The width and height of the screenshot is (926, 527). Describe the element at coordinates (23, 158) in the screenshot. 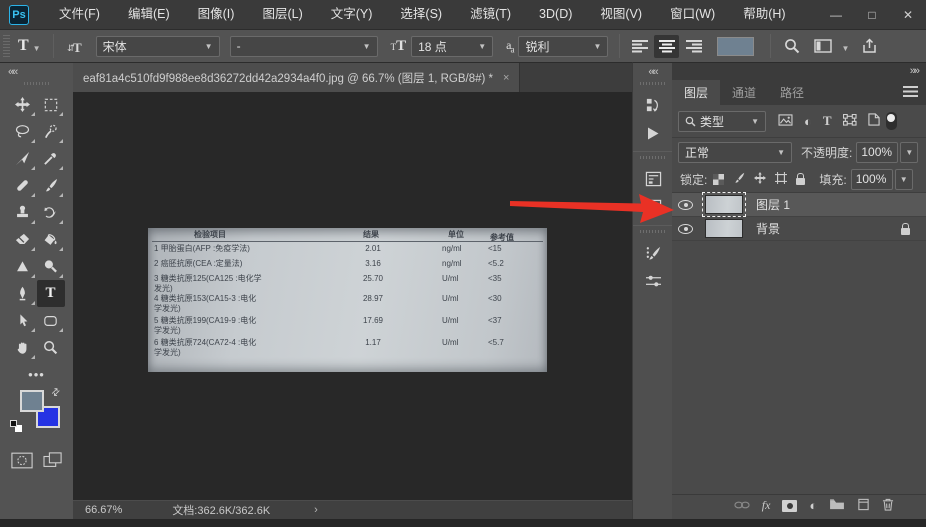

I see `crop-tool` at that location.